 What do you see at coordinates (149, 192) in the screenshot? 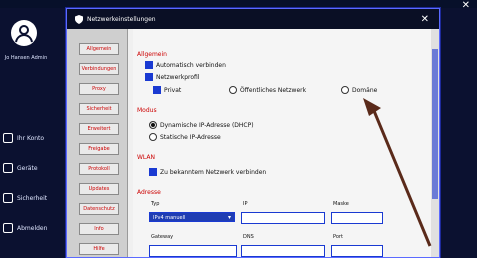
I see `section-title-address: Adresse` at bounding box center [149, 192].